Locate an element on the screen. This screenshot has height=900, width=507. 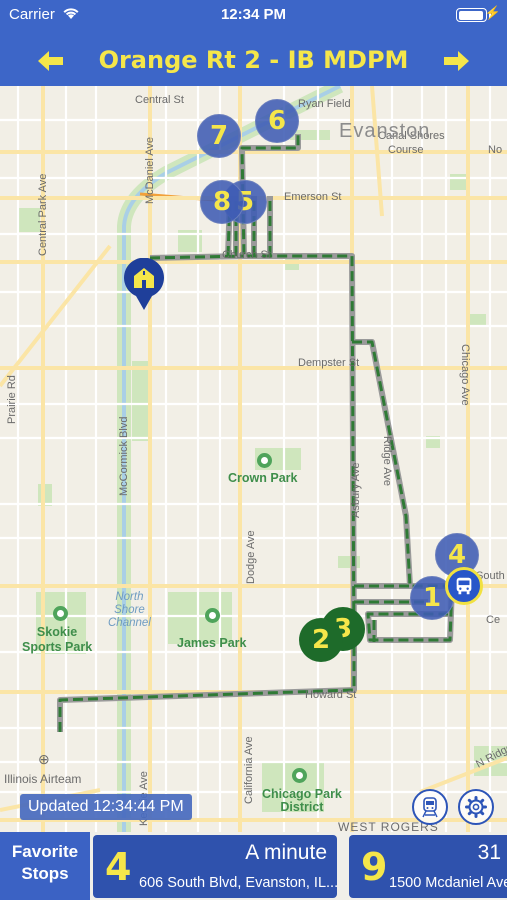
street-label: Emerson St is located at coordinates (313, 197).